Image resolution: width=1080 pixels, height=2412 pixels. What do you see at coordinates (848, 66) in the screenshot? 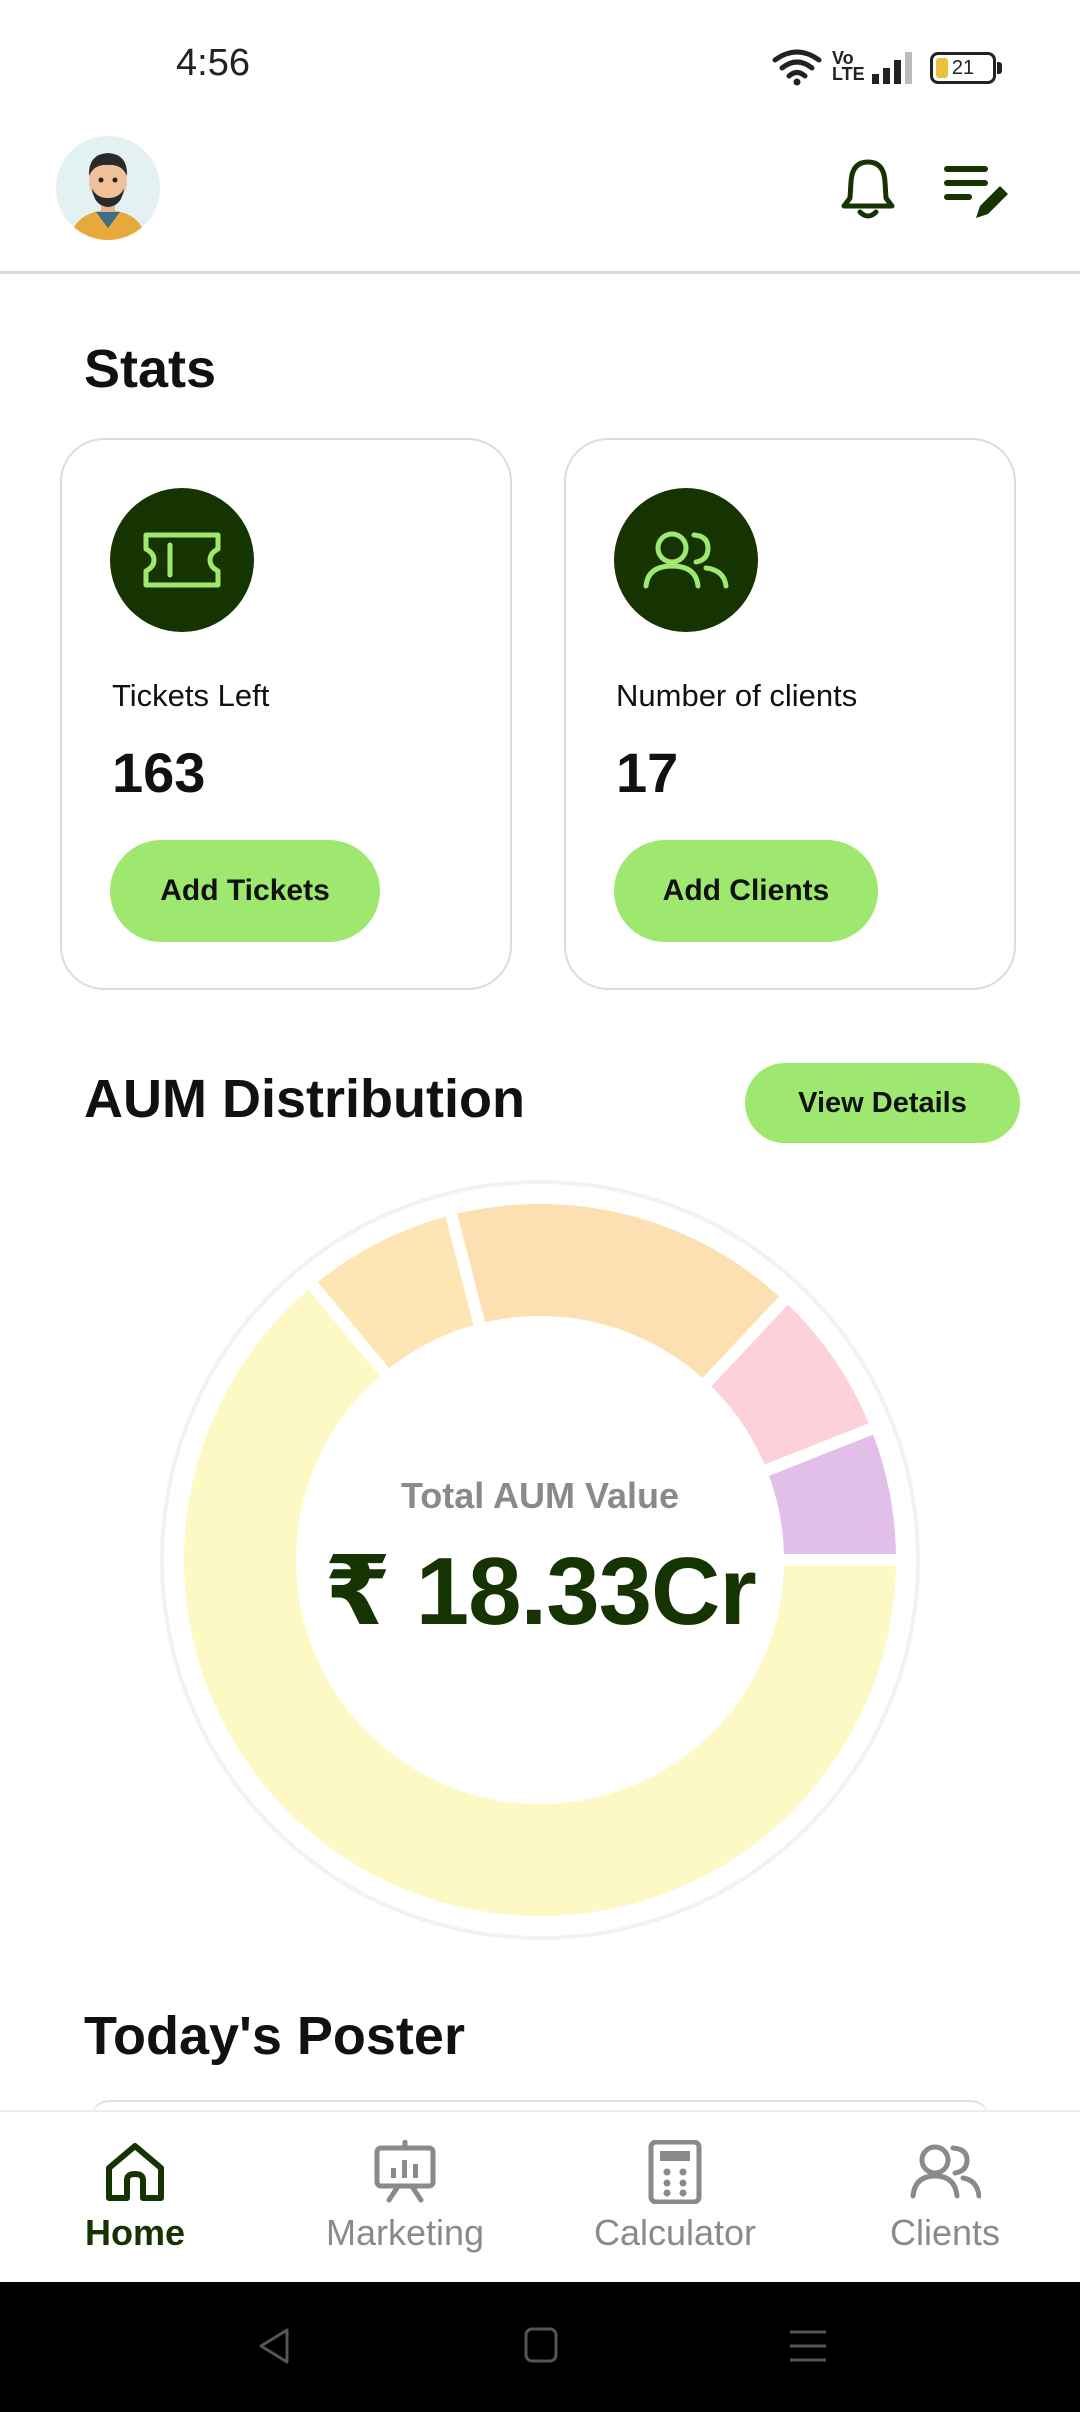
I see `volte-icon: Vo LTE` at bounding box center [848, 66].